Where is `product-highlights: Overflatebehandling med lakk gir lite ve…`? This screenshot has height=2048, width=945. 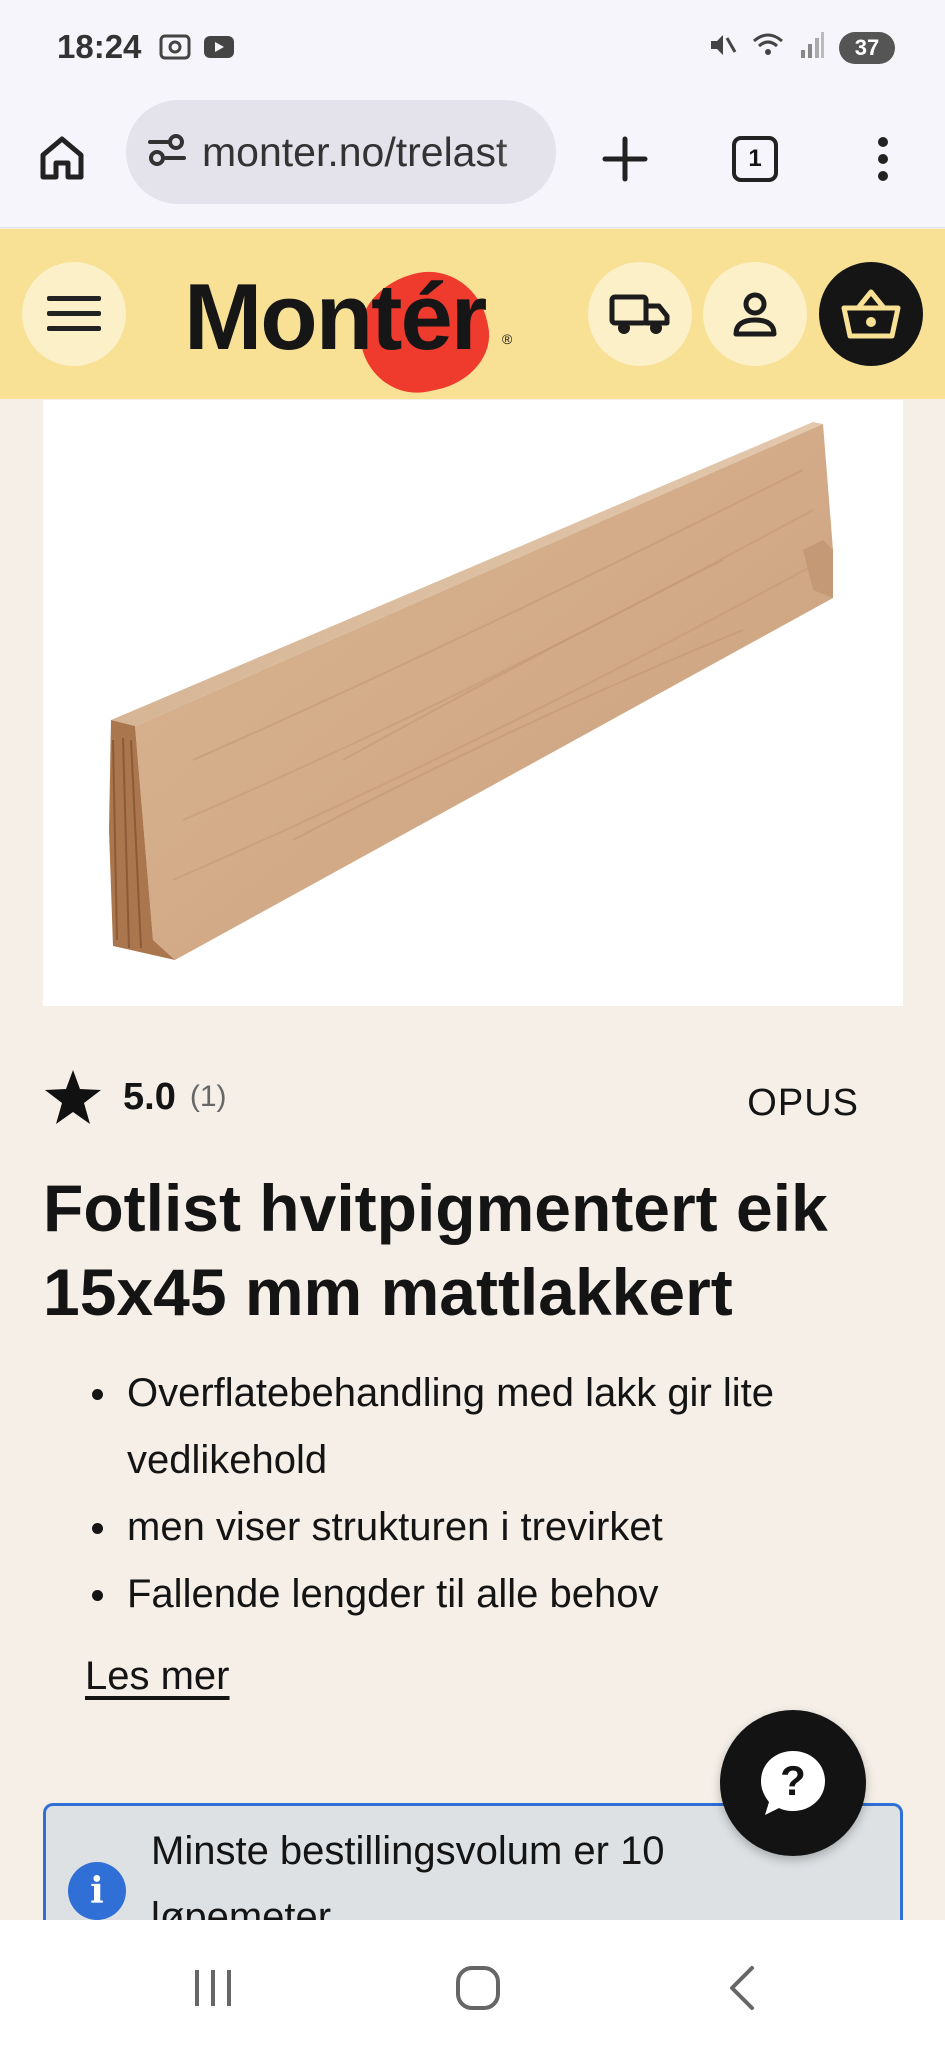 product-highlights: Overflatebehandling med lakk gir lite ve… is located at coordinates (495, 1494).